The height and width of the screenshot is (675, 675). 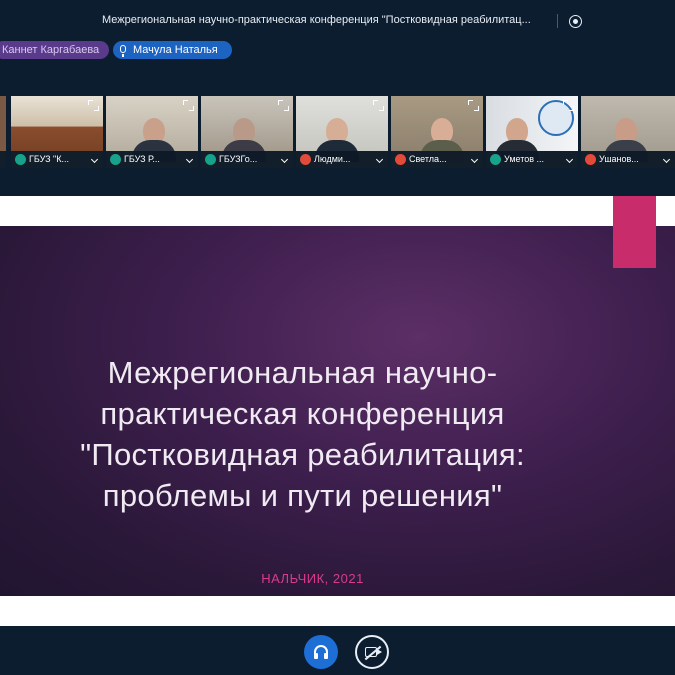 What do you see at coordinates (372, 652) in the screenshot?
I see `camera-button` at bounding box center [372, 652].